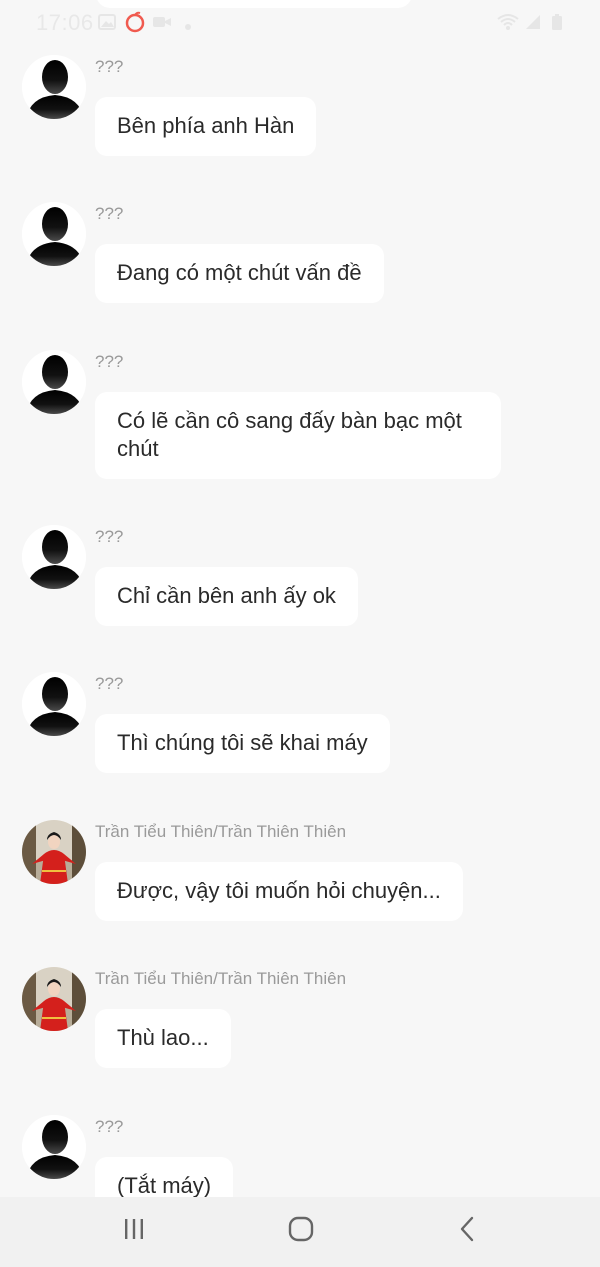 Image resolution: width=600 pixels, height=1267 pixels. I want to click on navigation-bar, so click(300, 1232).